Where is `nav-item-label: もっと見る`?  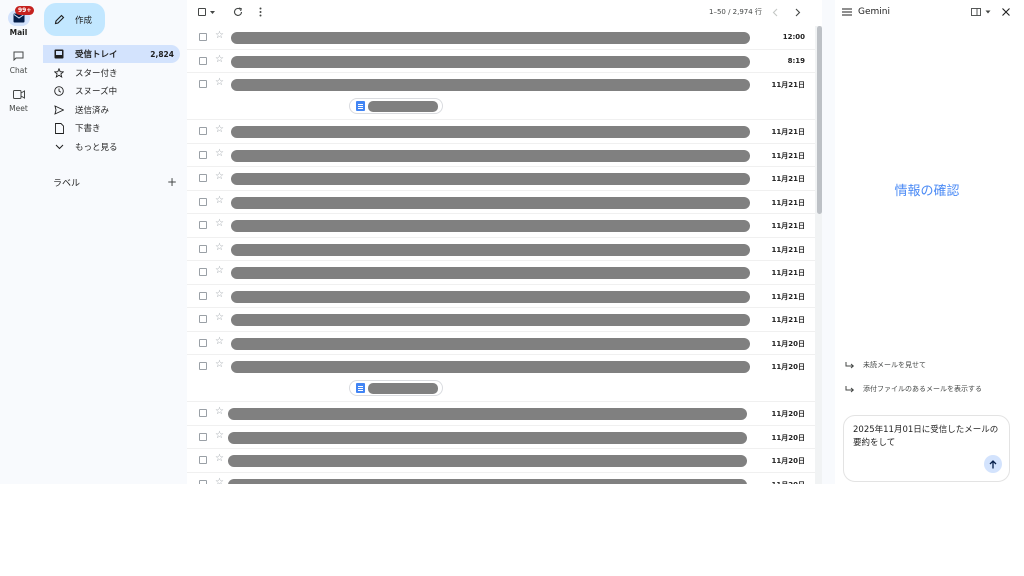 nav-item-label: もっと見る is located at coordinates (96, 148).